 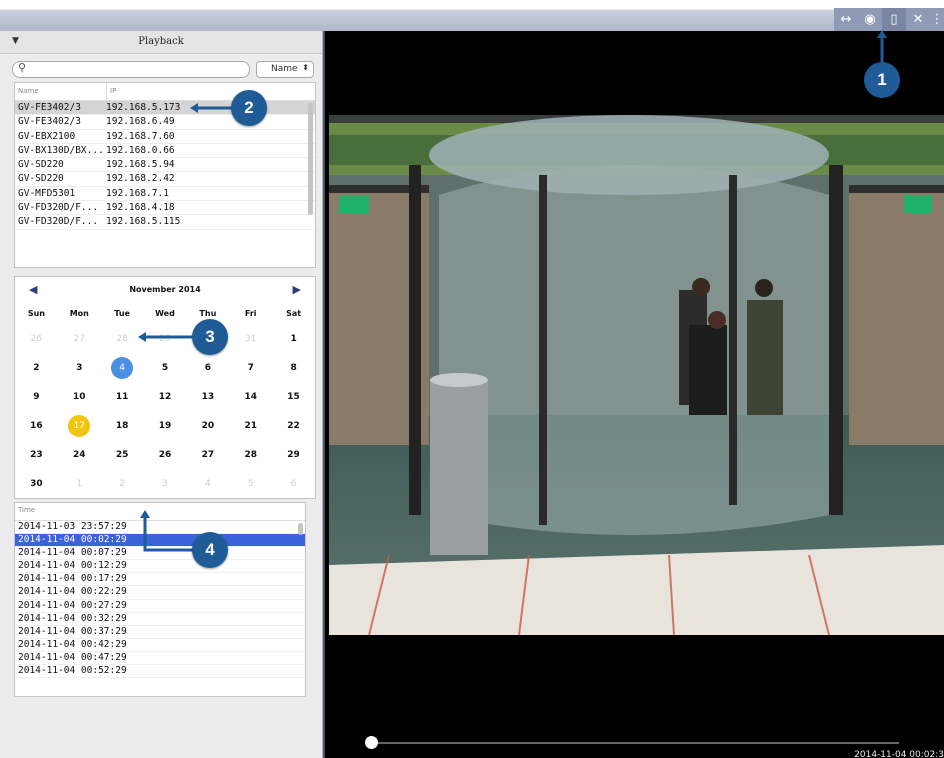 What do you see at coordinates (165, 165) in the screenshot?
I see `device-row: GV-SD220 192.168.5.94` at bounding box center [165, 165].